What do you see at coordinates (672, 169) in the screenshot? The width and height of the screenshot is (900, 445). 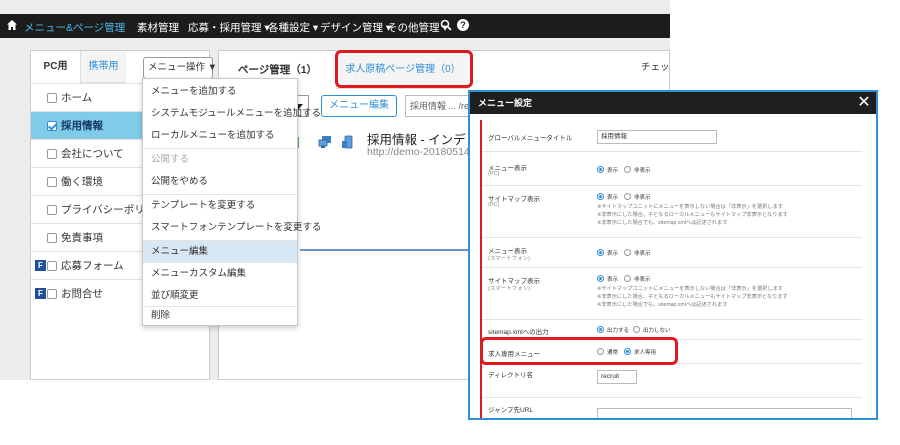 I see `row-menu-display-pc: メニュー表示 (PC) 表示 非表示` at bounding box center [672, 169].